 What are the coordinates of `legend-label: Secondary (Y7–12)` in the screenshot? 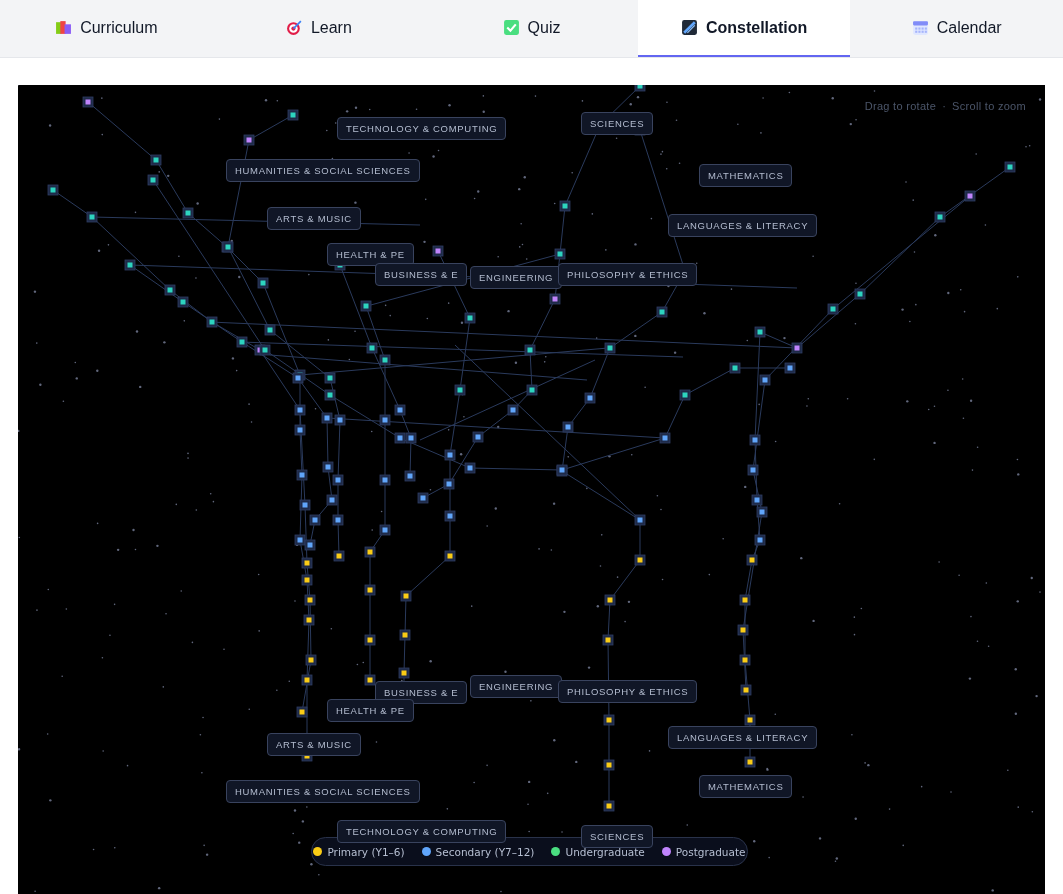 It's located at (485, 851).